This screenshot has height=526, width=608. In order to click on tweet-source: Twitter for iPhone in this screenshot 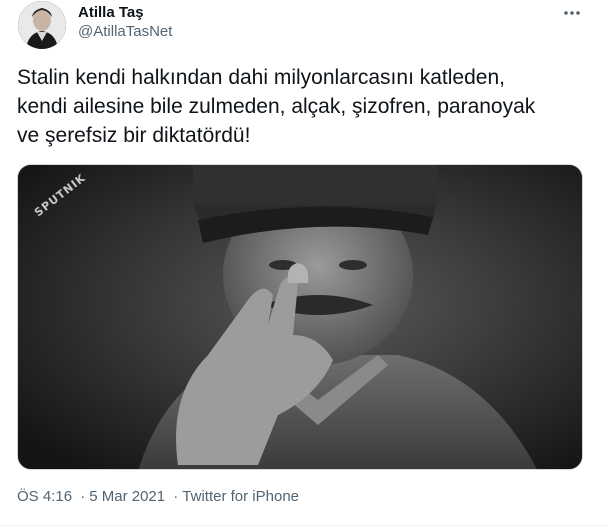, I will do `click(240, 496)`.